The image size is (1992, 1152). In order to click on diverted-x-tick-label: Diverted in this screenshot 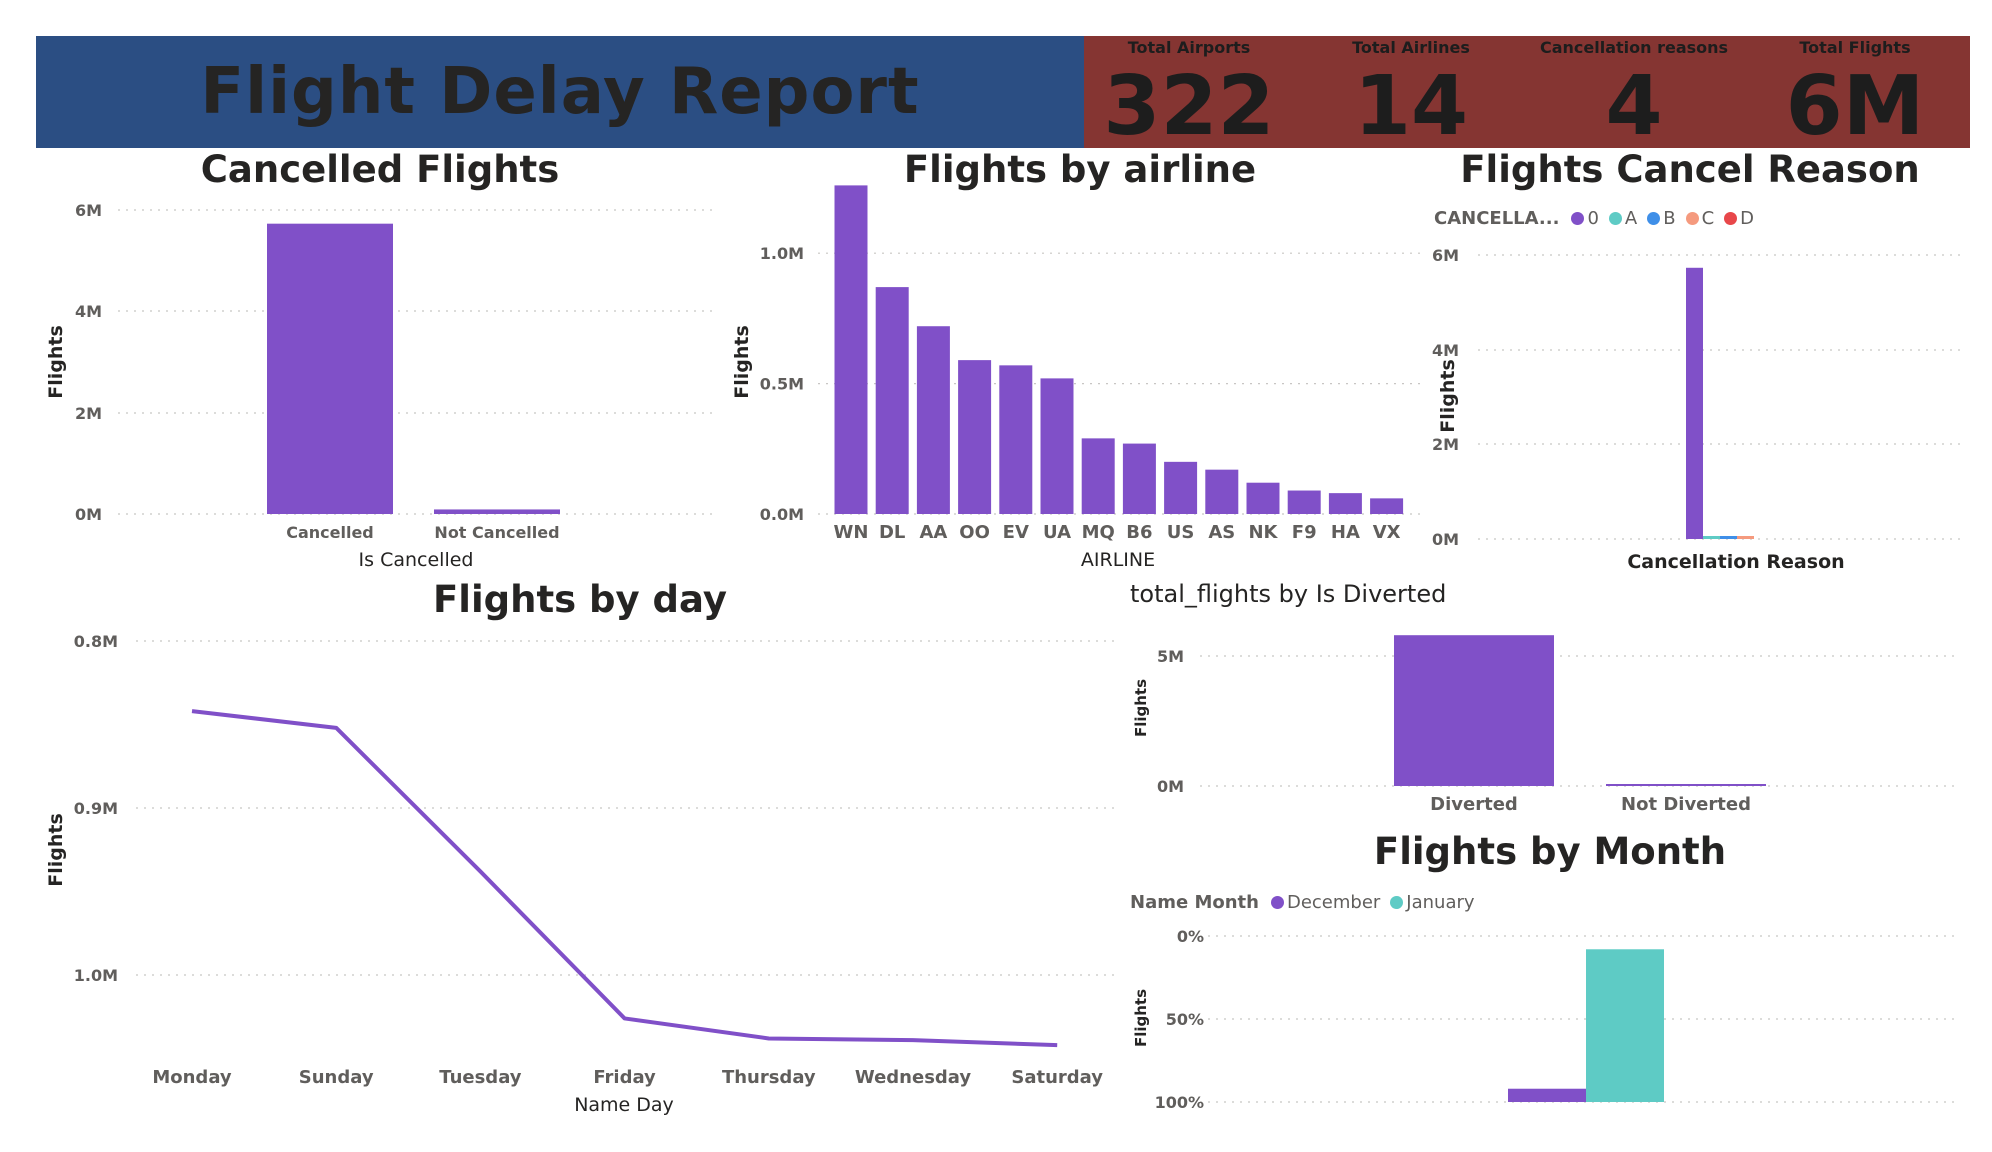, I will do `click(1474, 804)`.